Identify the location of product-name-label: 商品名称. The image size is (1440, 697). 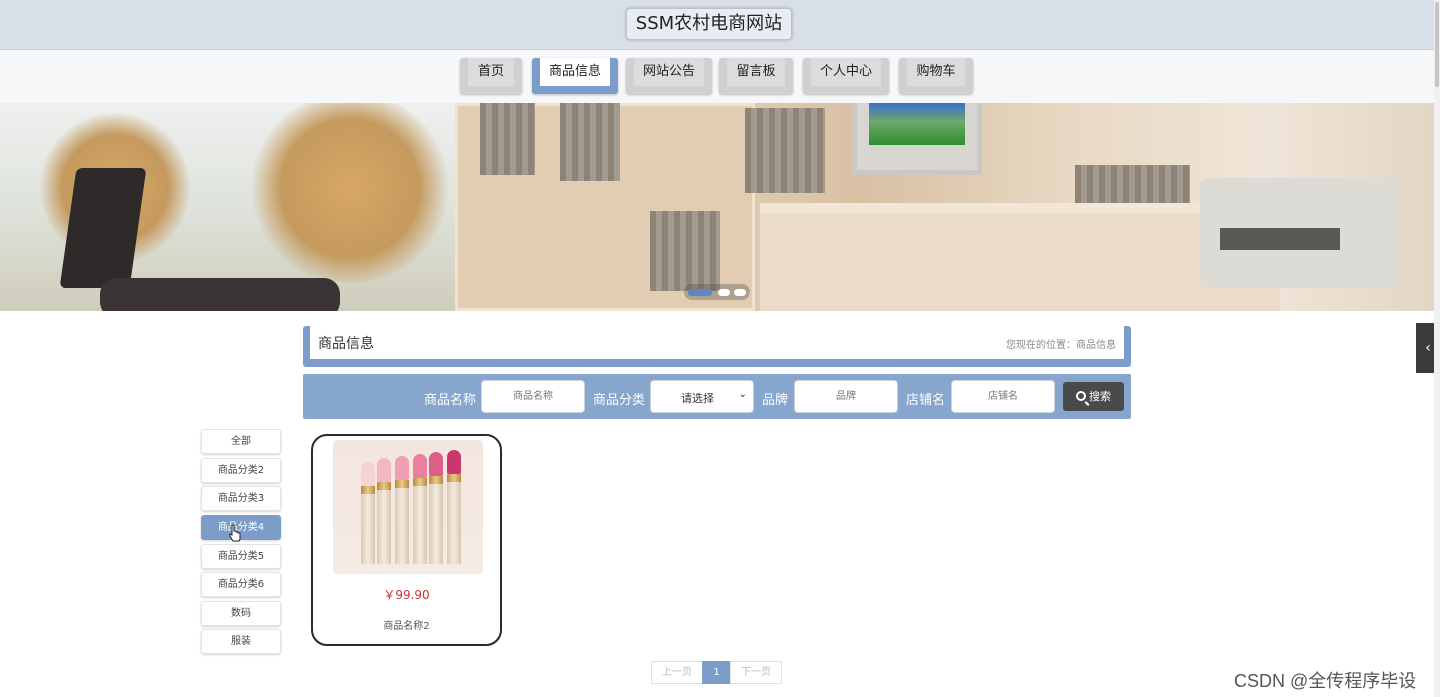
(450, 400).